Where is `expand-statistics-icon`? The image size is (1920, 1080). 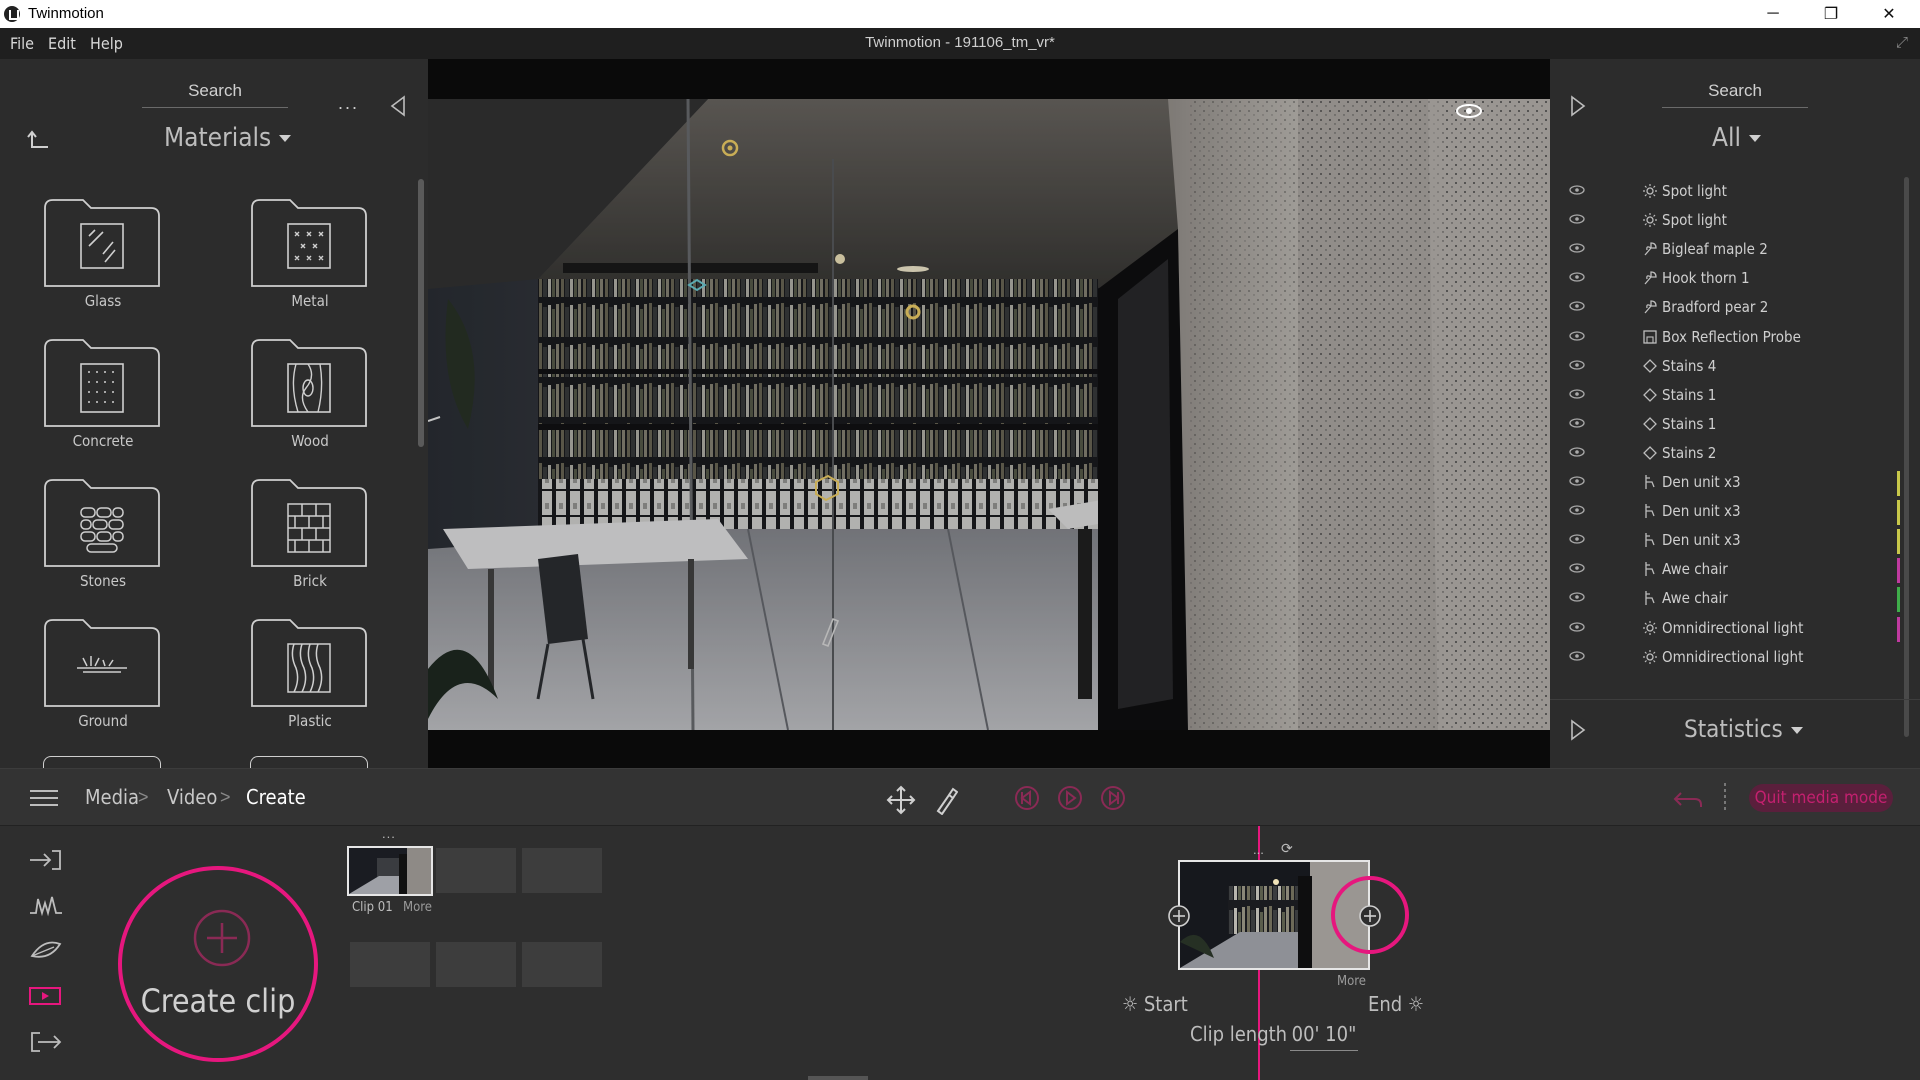
expand-statistics-icon is located at coordinates (1578, 730).